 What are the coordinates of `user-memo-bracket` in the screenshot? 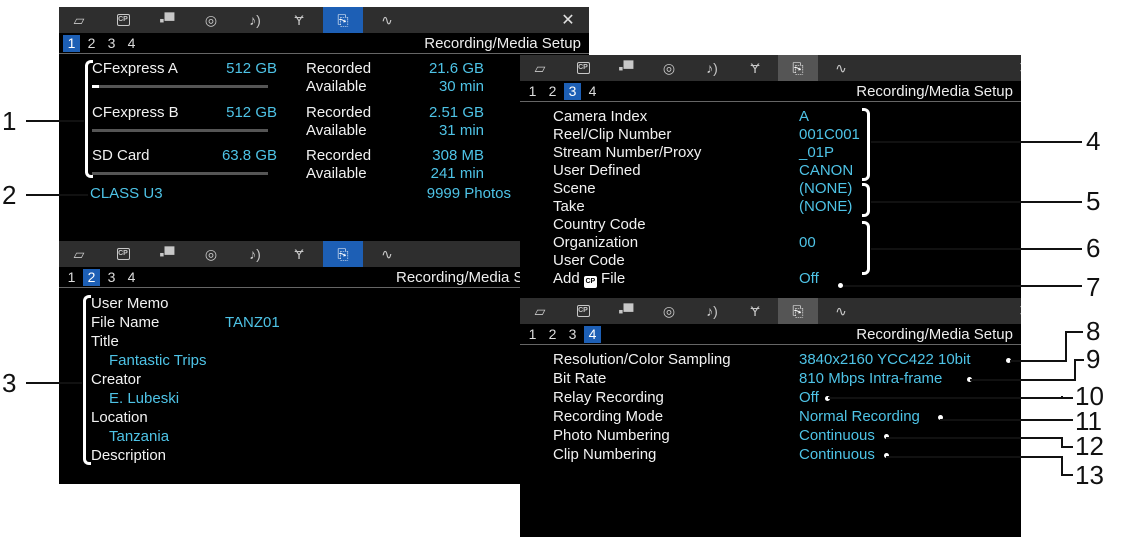 It's located at (87, 380).